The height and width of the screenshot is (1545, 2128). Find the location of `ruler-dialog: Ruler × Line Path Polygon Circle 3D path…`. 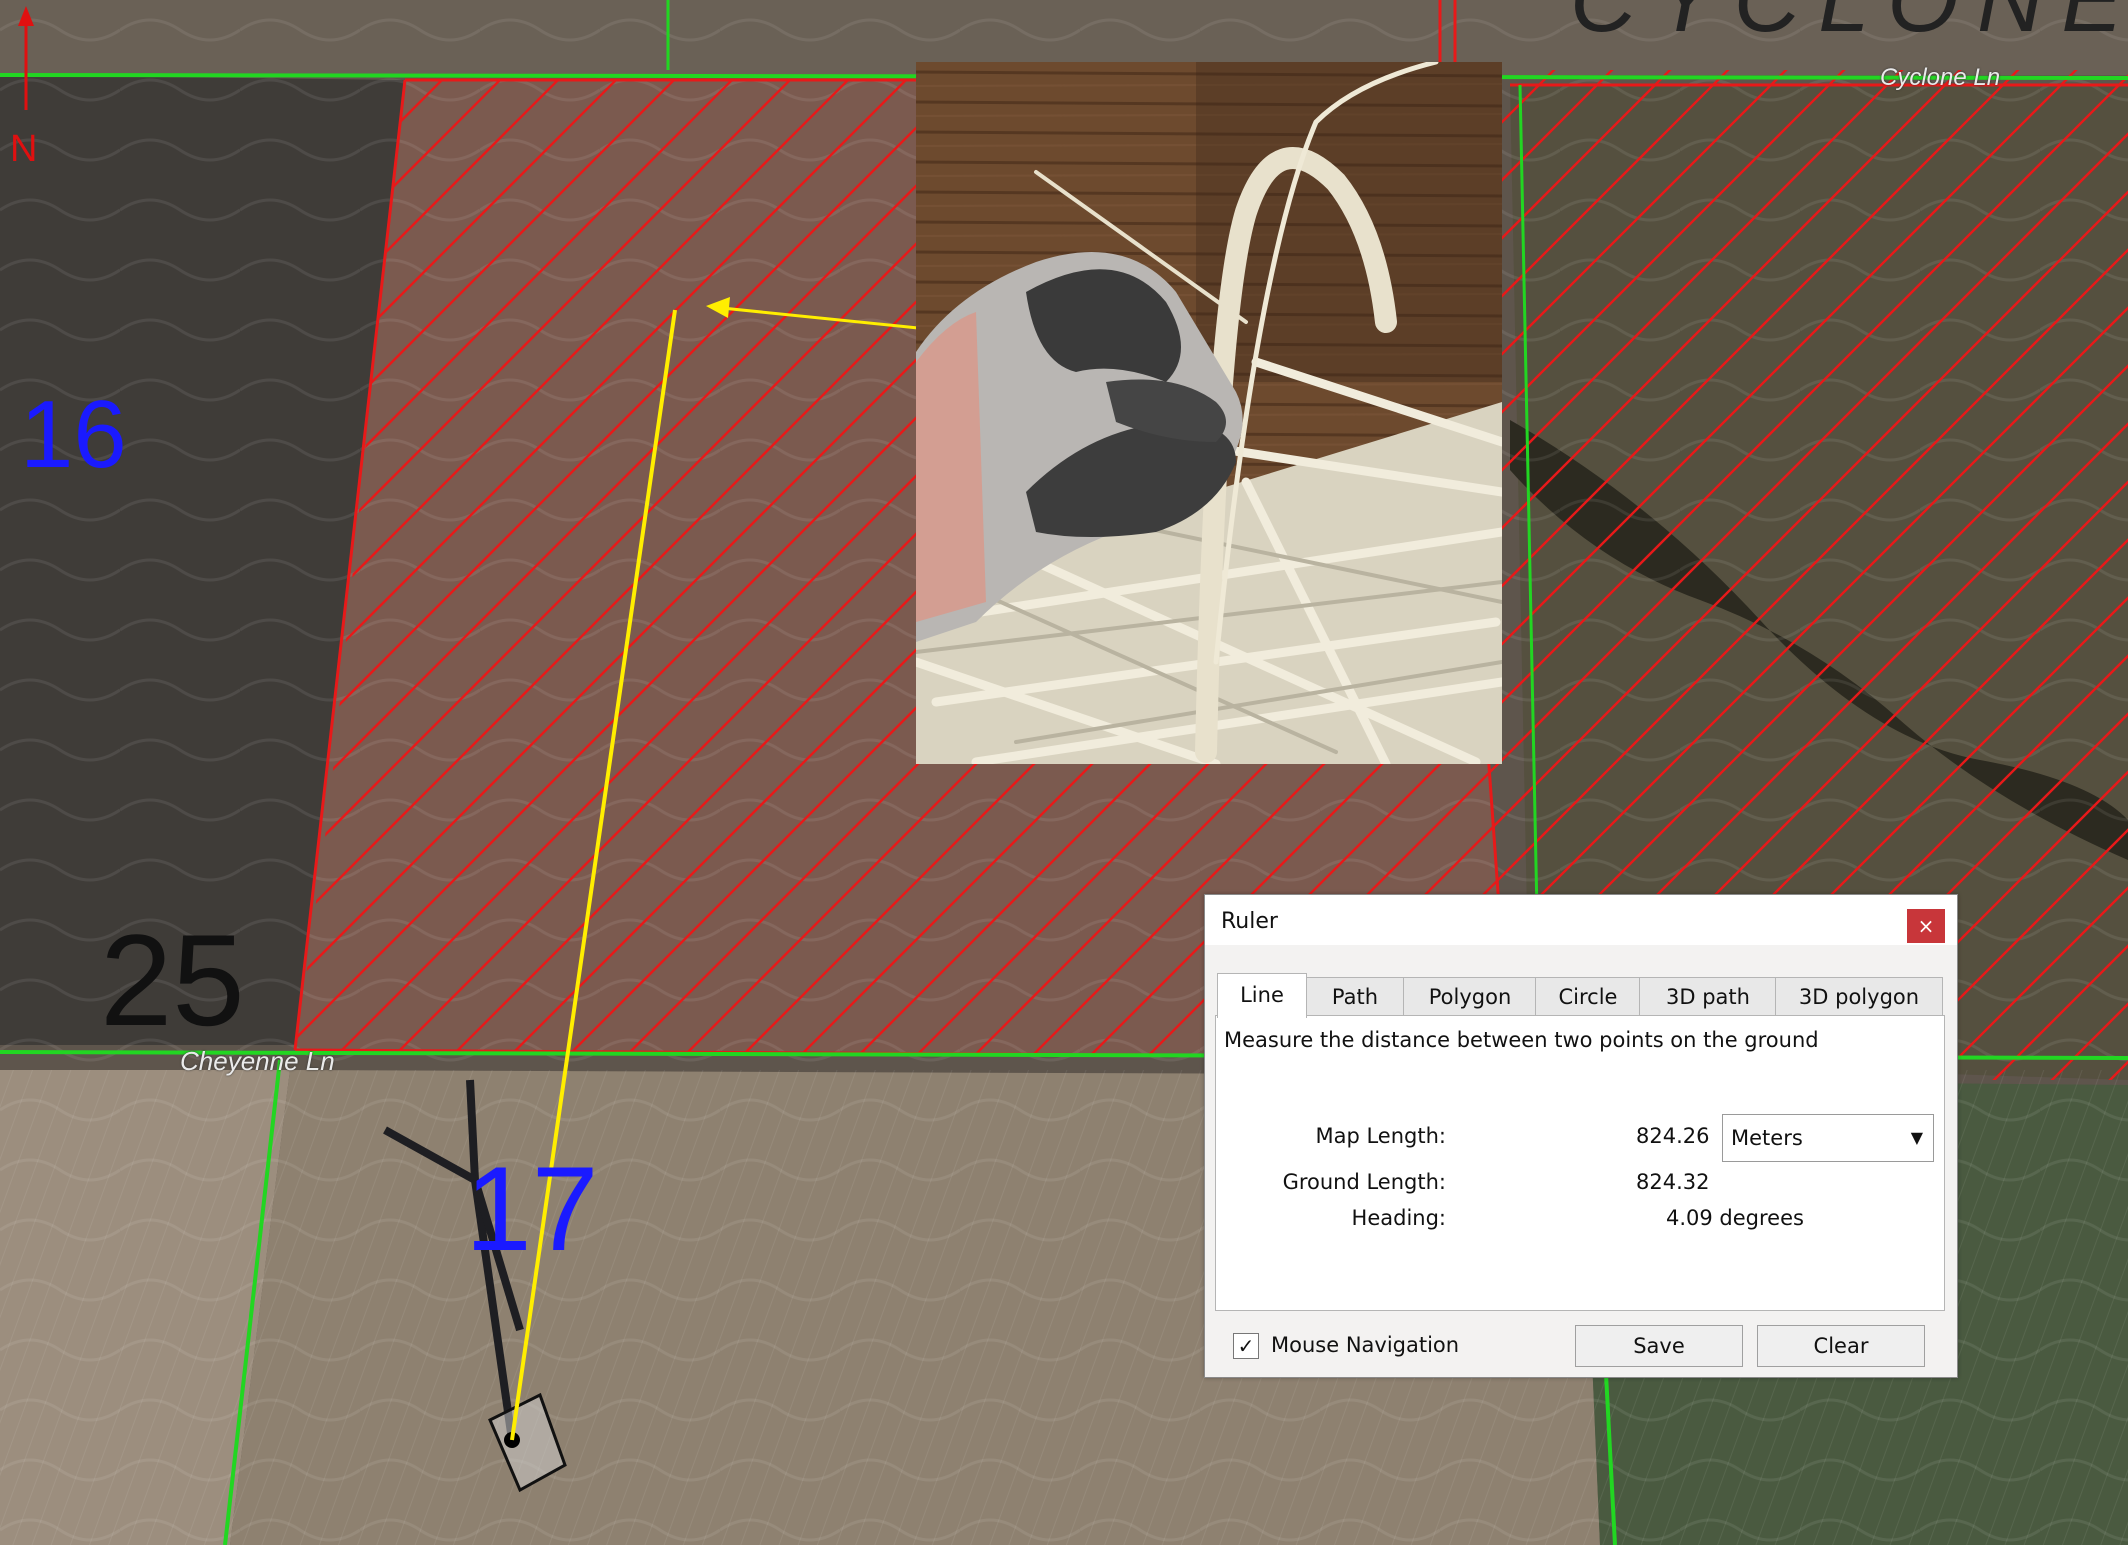

ruler-dialog: Ruler × Line Path Polygon Circle 3D path… is located at coordinates (1581, 1136).